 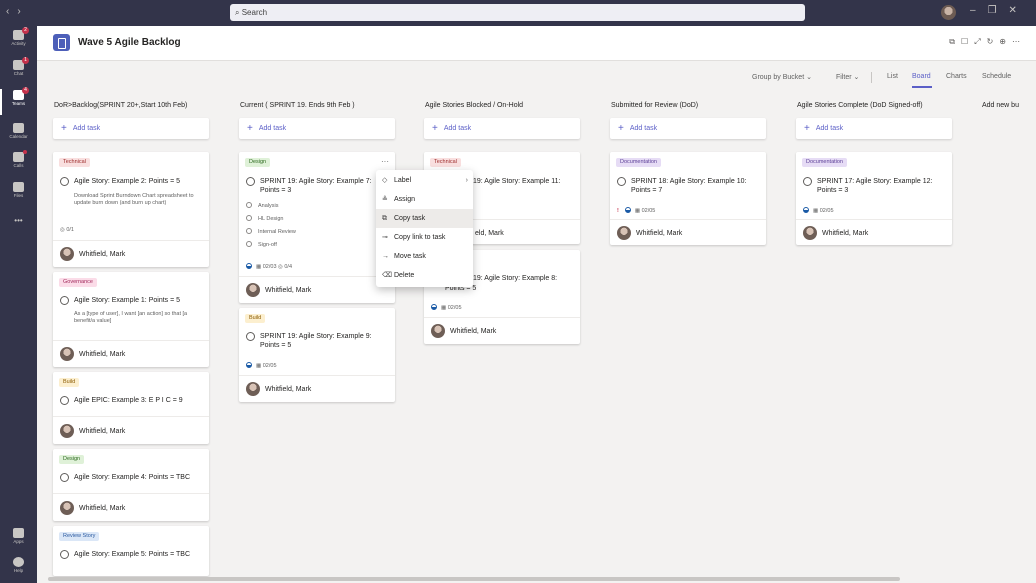 I want to click on filter-dropdown: Filter ⌄, so click(x=847, y=77).